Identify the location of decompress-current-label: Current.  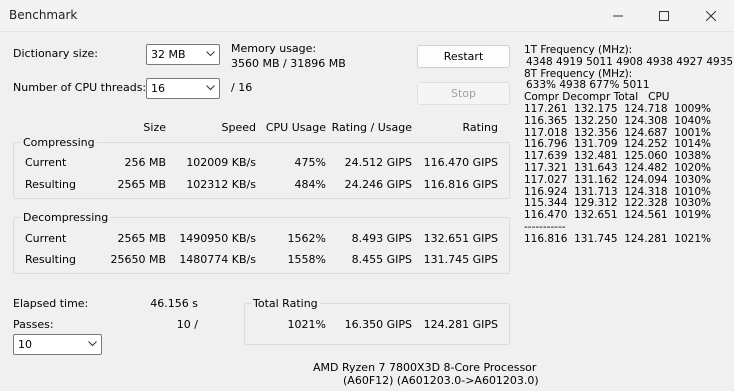
(46, 238).